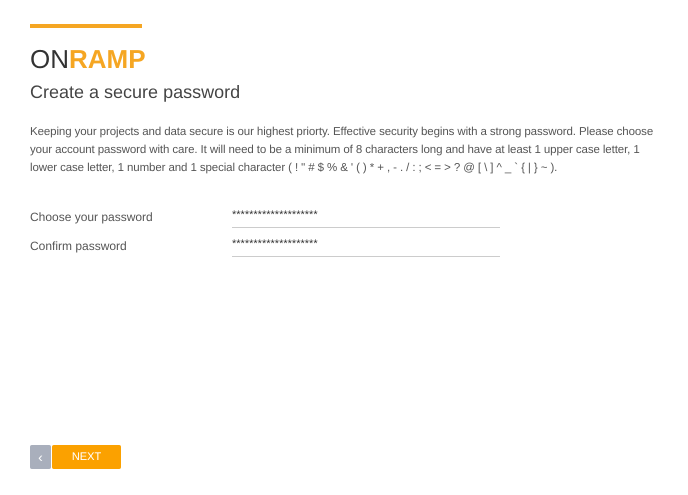 This screenshot has width=688, height=495. What do you see at coordinates (88, 59) in the screenshot?
I see `logo: ONRAMP` at bounding box center [88, 59].